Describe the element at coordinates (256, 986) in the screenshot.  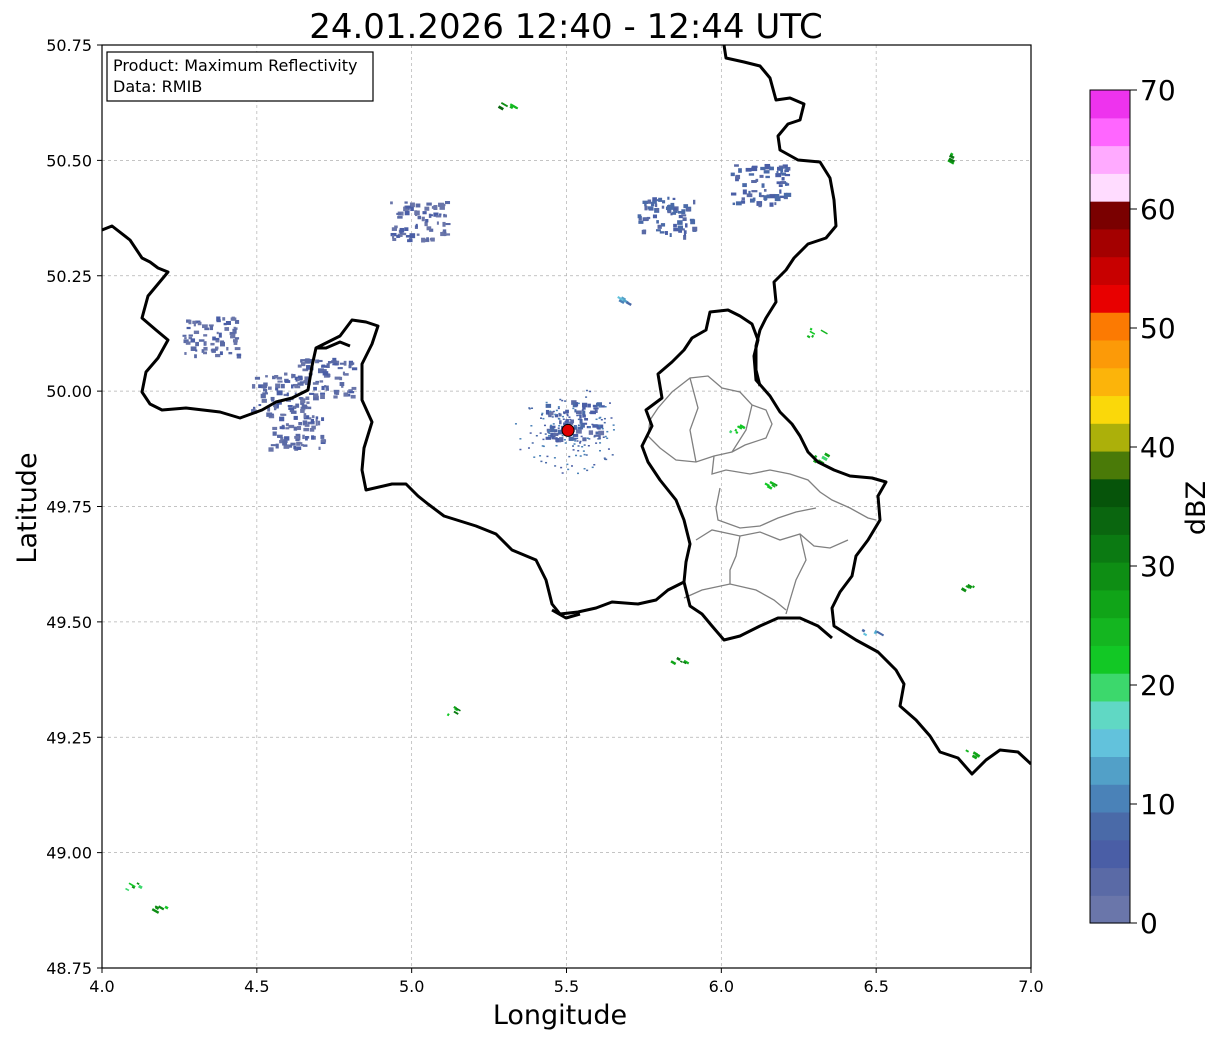
I see `x-tick-label: 4.5` at that location.